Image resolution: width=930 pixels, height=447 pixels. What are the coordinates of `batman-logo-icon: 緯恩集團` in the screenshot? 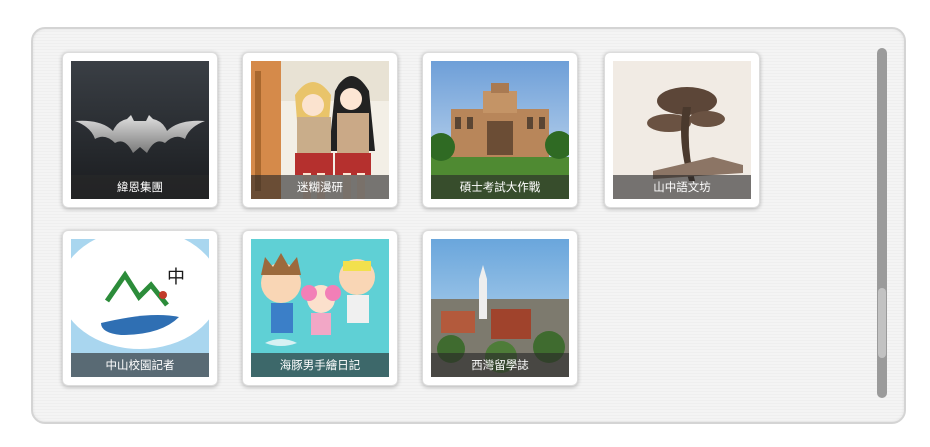 It's located at (140, 130).